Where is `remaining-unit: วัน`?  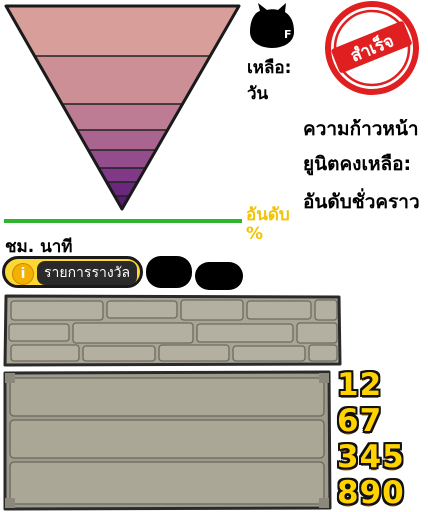
remaining-unit: วัน is located at coordinates (258, 94).